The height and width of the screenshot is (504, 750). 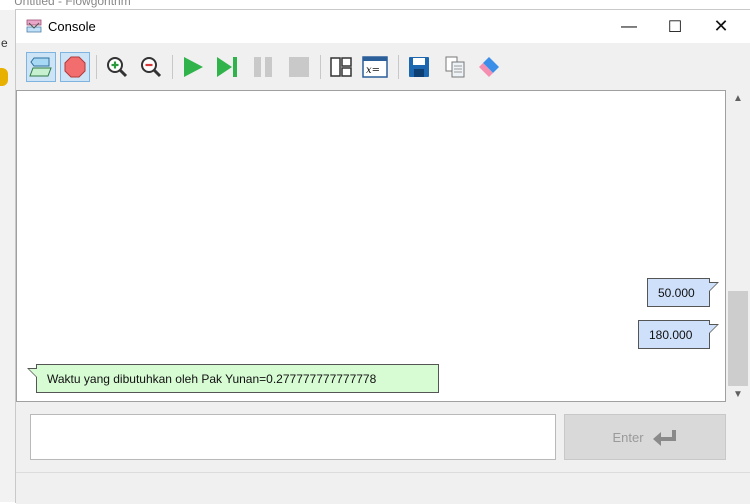 I want to click on scrollbar-thumb, so click(x=738, y=338).